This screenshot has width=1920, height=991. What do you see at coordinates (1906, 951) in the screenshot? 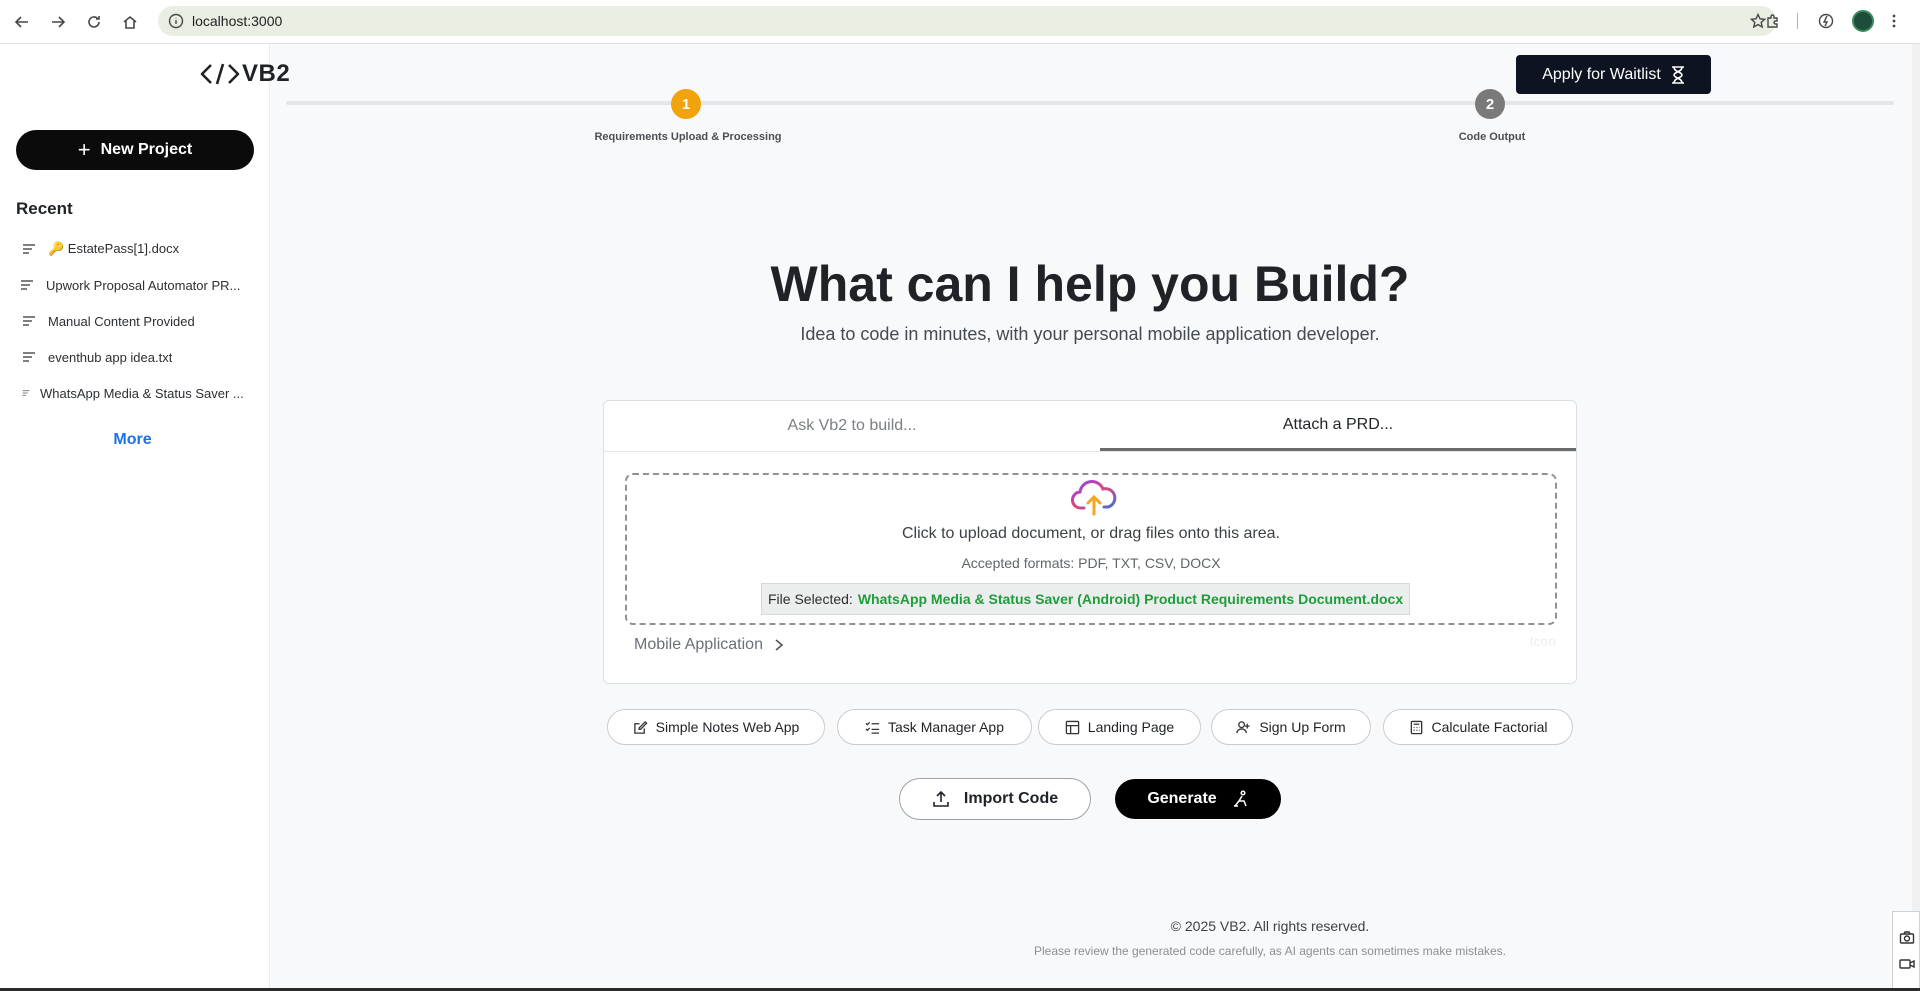
I see `recording-widget` at bounding box center [1906, 951].